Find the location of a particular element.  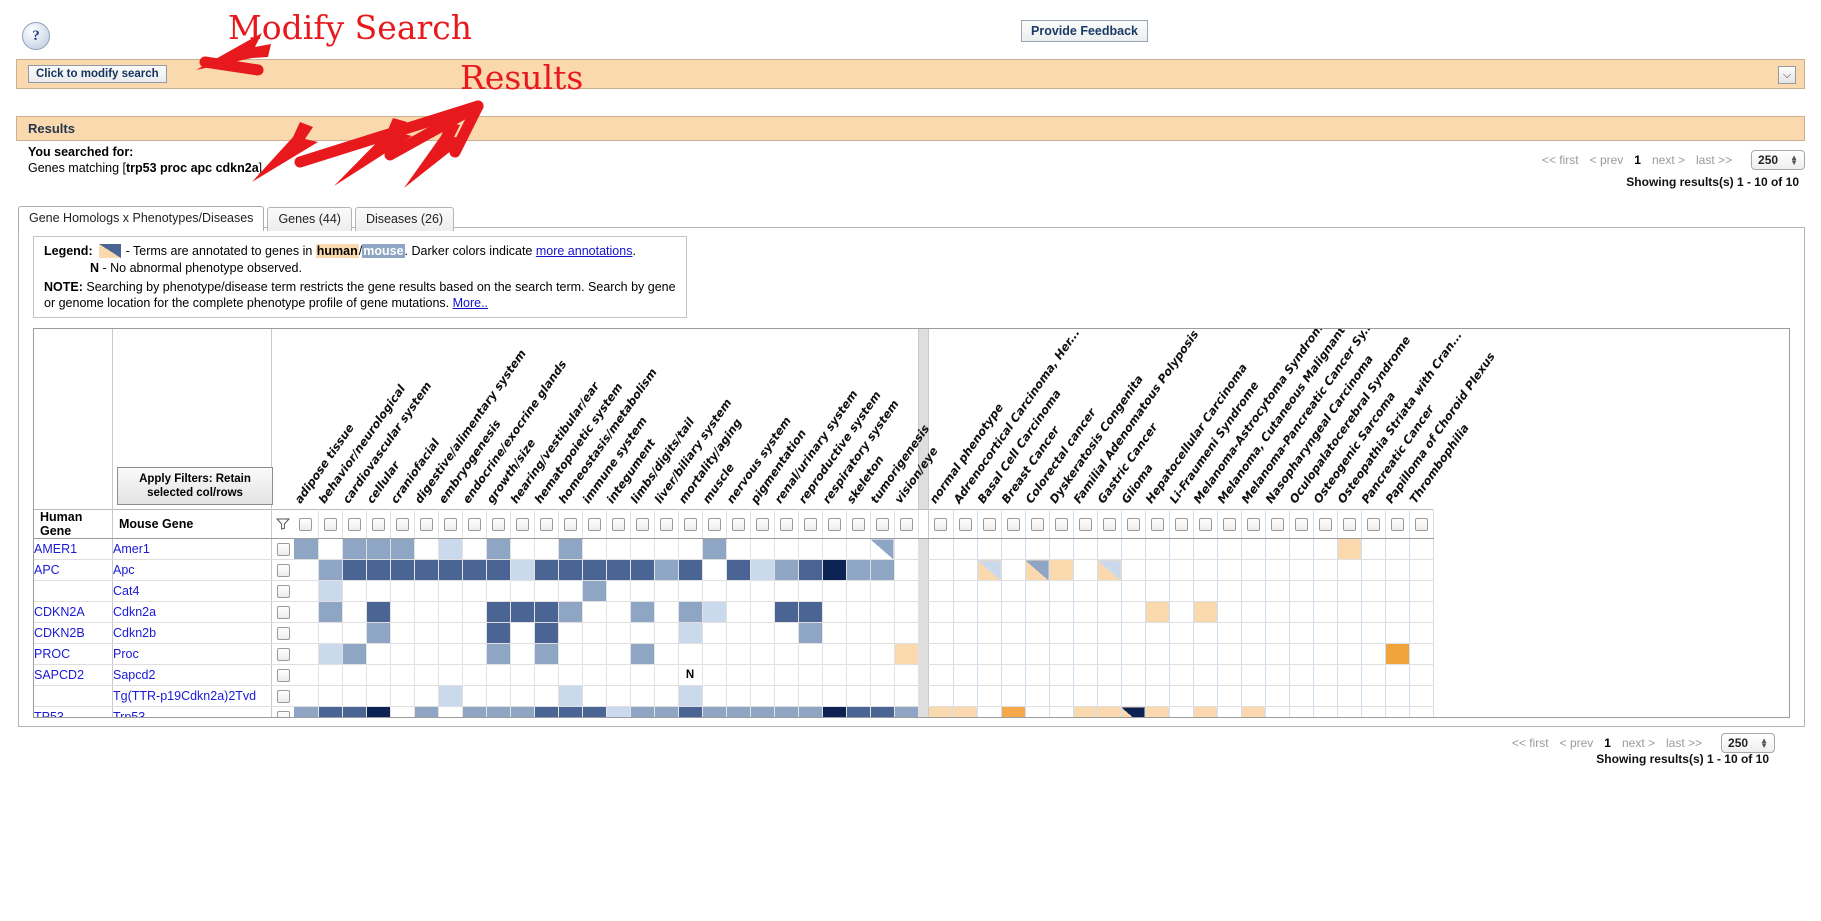

phenotype-column-header: vision/eye is located at coordinates (916, 419).